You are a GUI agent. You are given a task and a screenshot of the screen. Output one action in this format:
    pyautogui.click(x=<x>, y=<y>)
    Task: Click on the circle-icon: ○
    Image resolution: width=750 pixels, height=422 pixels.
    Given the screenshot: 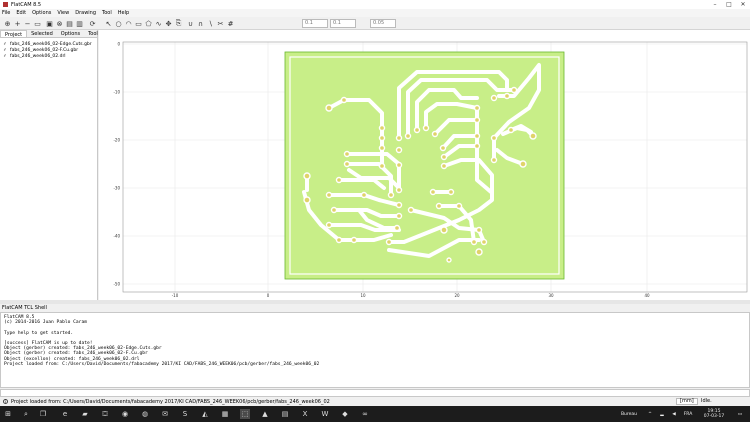 What is the action you would take?
    pyautogui.click(x=118, y=23)
    